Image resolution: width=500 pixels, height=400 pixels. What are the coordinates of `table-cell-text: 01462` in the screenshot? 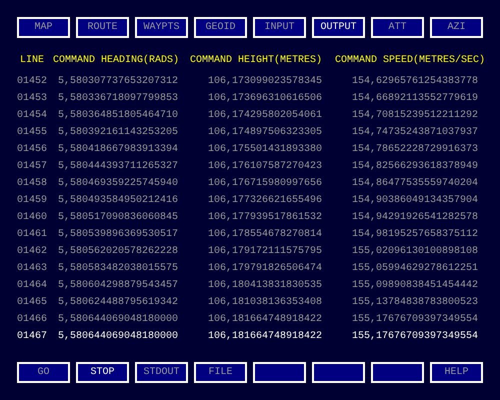 It's located at (32, 252).